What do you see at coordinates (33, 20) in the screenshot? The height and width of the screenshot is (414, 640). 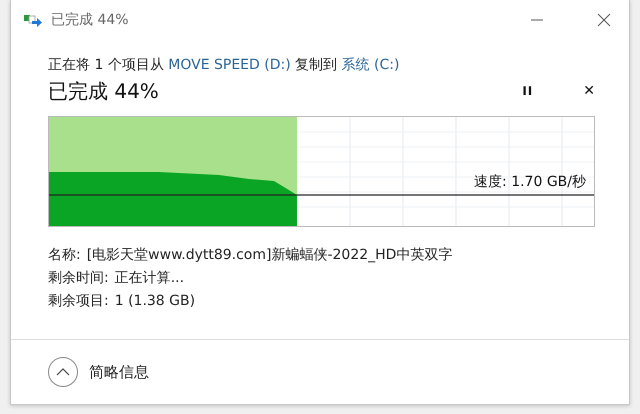 I see `file-move-icon` at bounding box center [33, 20].